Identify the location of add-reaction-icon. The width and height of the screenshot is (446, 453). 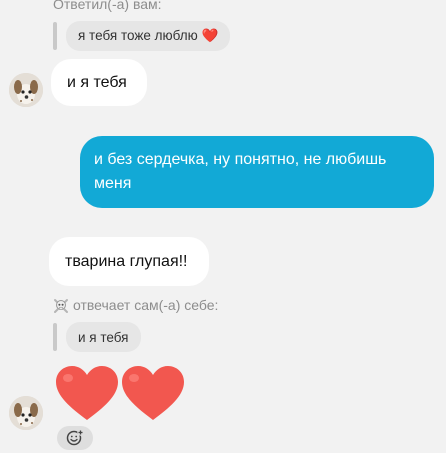
(75, 437).